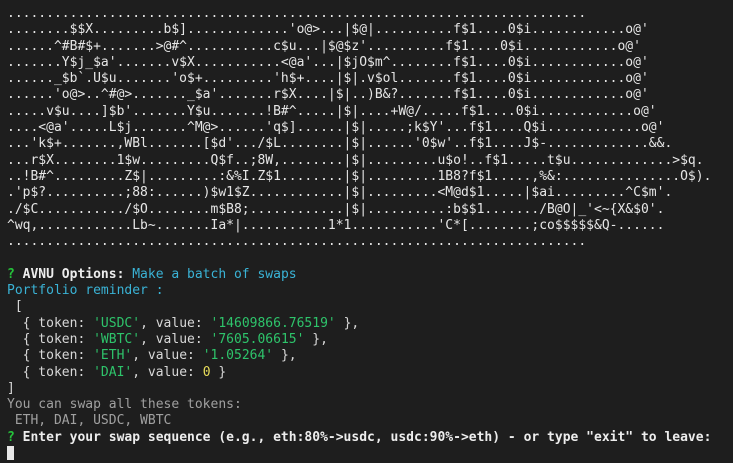  Describe the element at coordinates (89, 421) in the screenshot. I see `swap-hint-tokens: ETH, DAI, USDC, WBTC` at that location.